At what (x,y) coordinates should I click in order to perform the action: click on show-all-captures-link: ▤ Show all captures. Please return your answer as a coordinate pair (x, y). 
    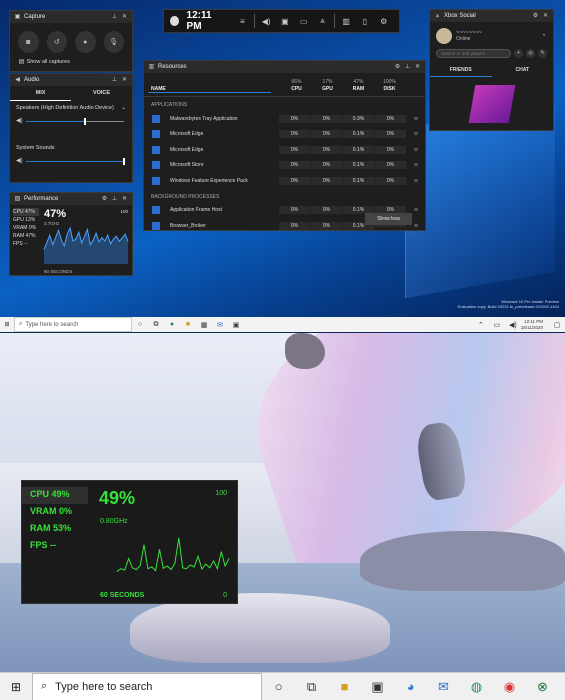
    Looking at the image, I should click on (71, 62).